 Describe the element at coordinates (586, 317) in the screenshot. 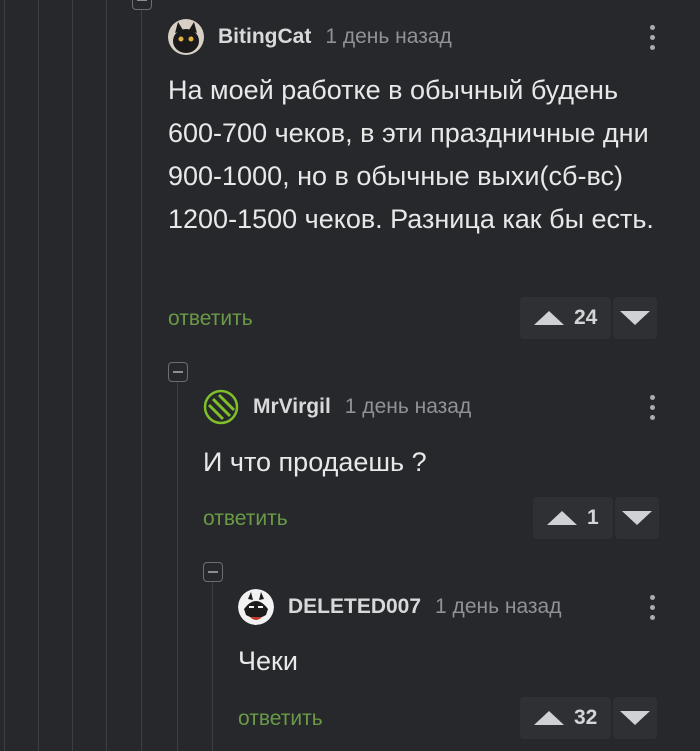

I see `vote-score: 24` at that location.